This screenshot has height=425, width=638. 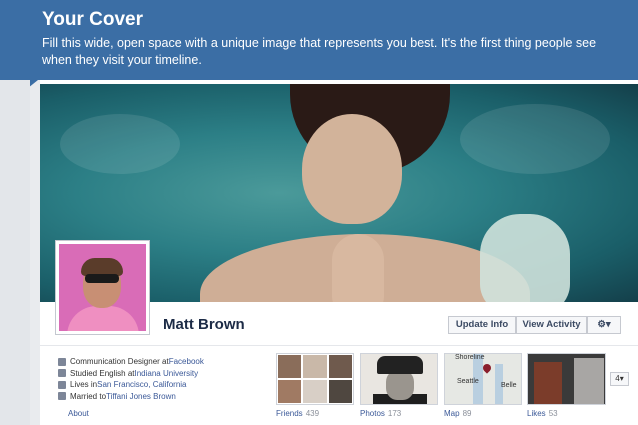 What do you see at coordinates (509, 385) in the screenshot?
I see `map-label: Belle` at bounding box center [509, 385].